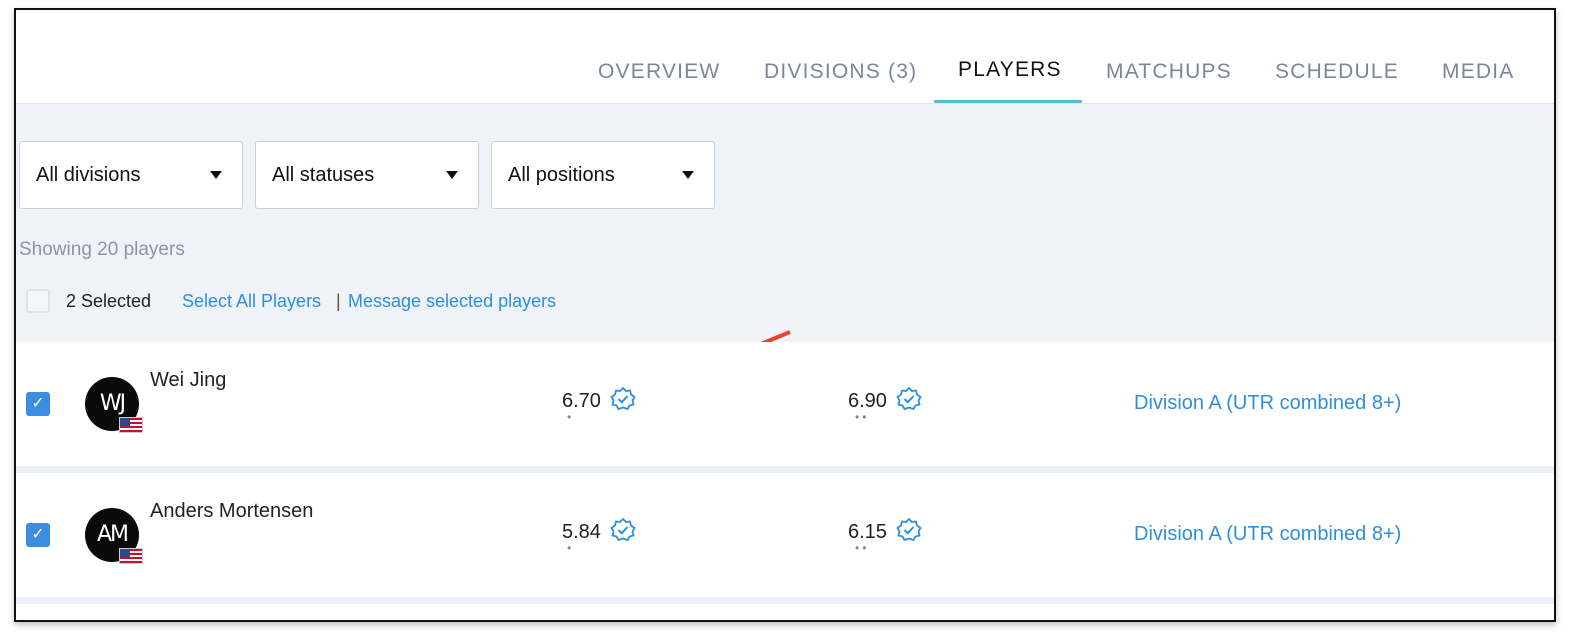 This screenshot has width=1577, height=644. Describe the element at coordinates (1008, 101) in the screenshot. I see `active-tab-indicator` at that location.